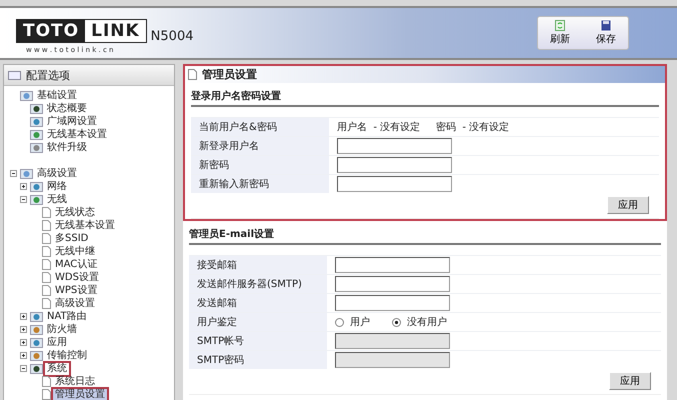 This screenshot has height=400, width=677. Describe the element at coordinates (57, 186) in the screenshot. I see `tree-item: 网络` at that location.